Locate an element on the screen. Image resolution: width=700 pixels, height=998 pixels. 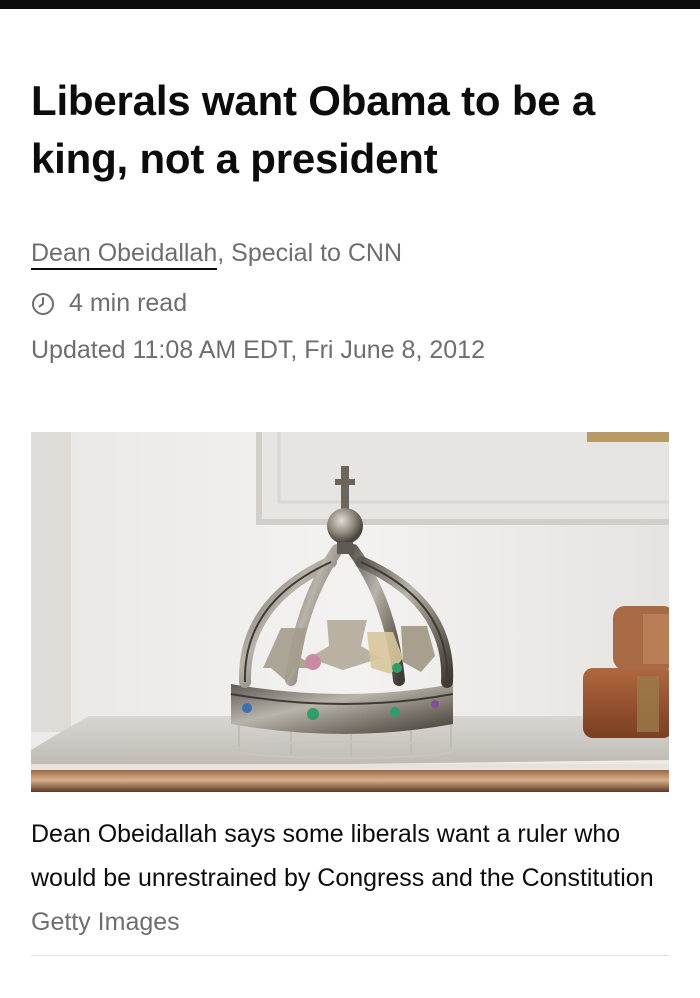
author-link: Dean Obeidallah is located at coordinates (124, 254).